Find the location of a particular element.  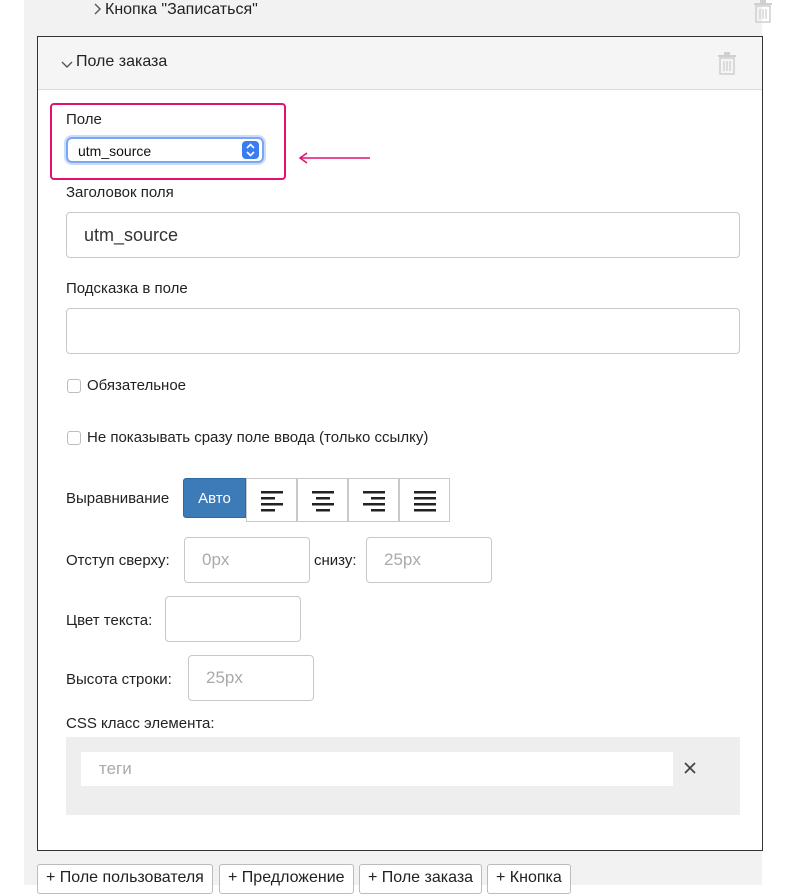

collapsed-section-title: Кнопка "Записаться" is located at coordinates (181, 9).